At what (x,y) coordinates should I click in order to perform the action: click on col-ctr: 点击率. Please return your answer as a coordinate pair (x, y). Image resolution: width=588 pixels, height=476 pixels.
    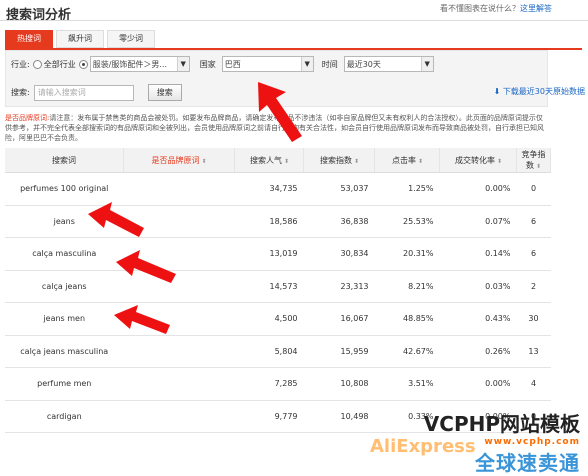
    Looking at the image, I should click on (407, 160).